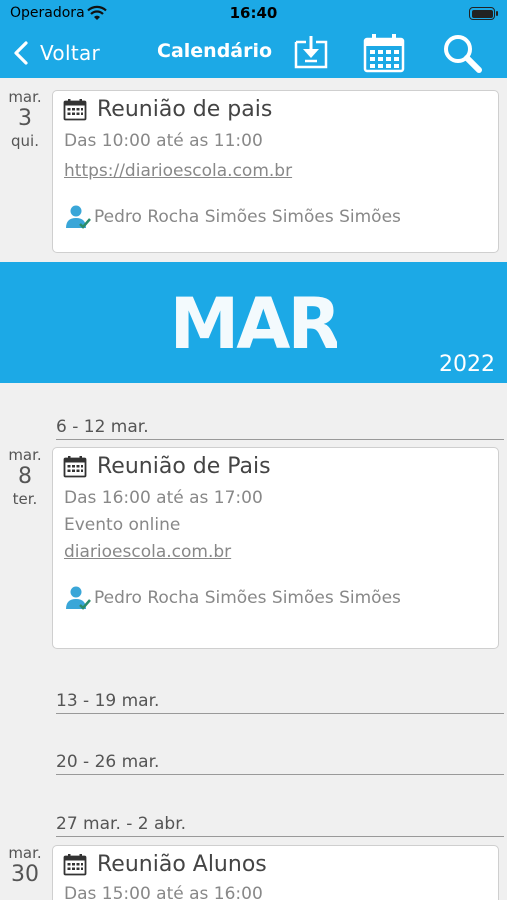  I want to click on day-label: mar. 8 ter., so click(25, 477).